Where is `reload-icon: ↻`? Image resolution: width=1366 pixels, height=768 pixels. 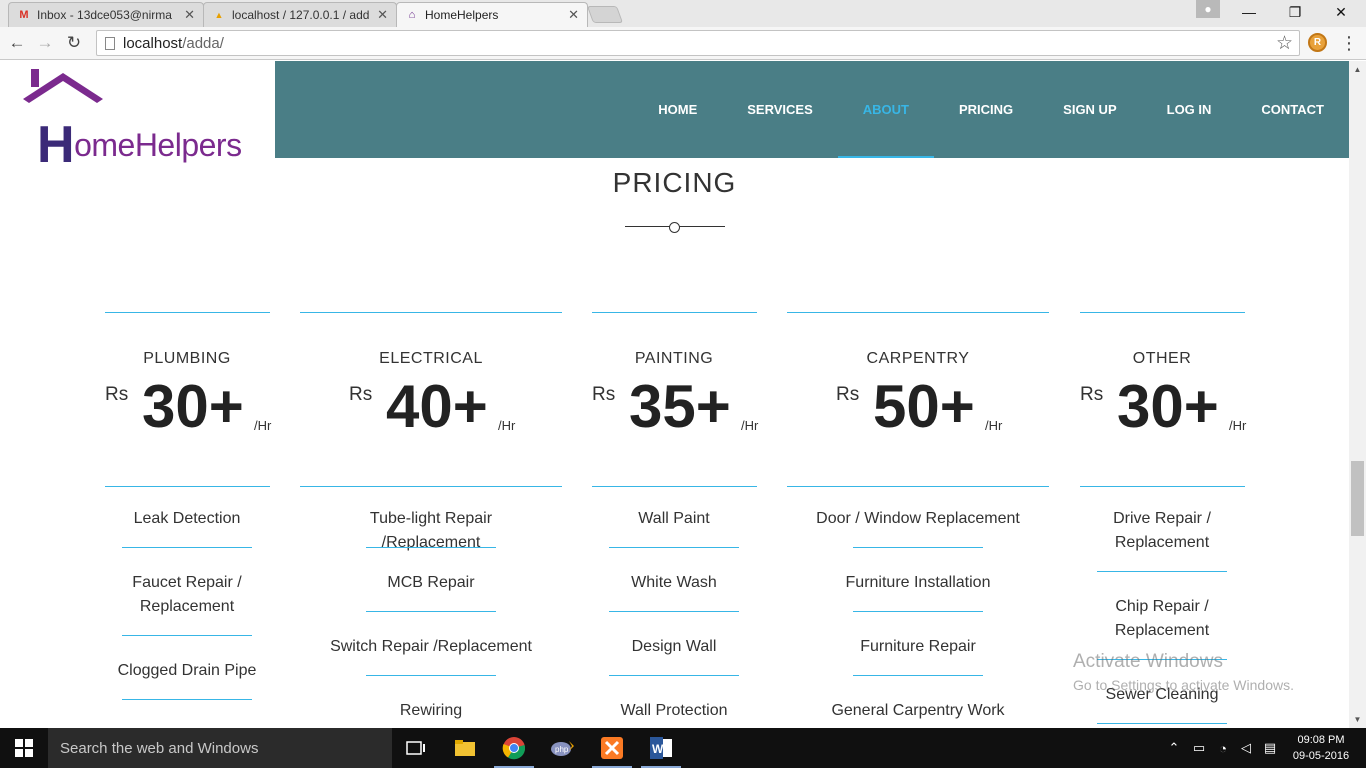 reload-icon: ↻ is located at coordinates (74, 43).